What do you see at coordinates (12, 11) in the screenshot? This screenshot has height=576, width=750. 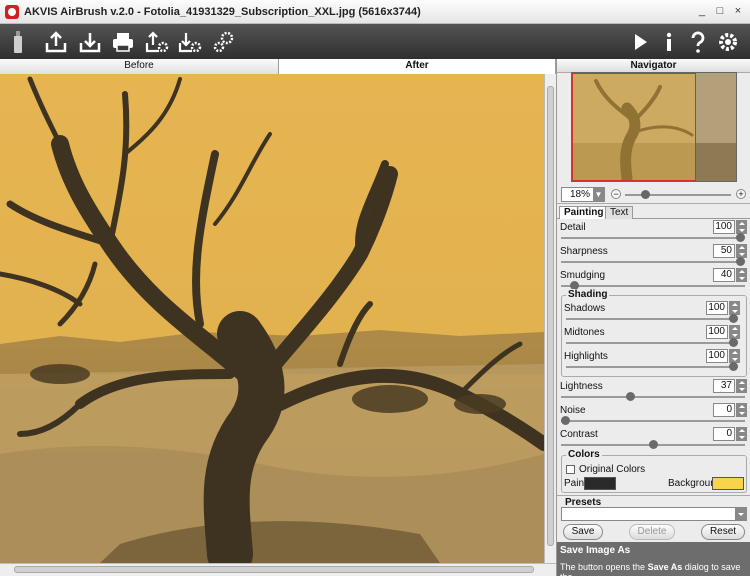 I see `app-logo-icon` at bounding box center [12, 11].